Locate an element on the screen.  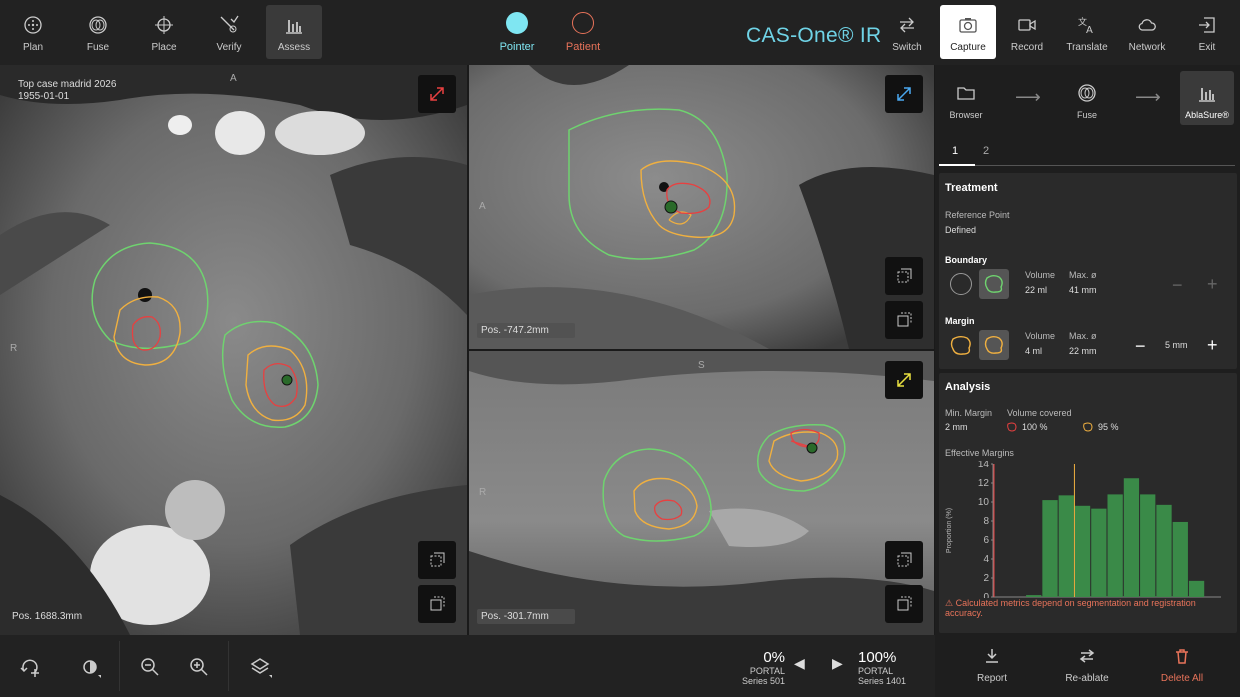
maximize-sagittal-button is located at coordinates (904, 380).